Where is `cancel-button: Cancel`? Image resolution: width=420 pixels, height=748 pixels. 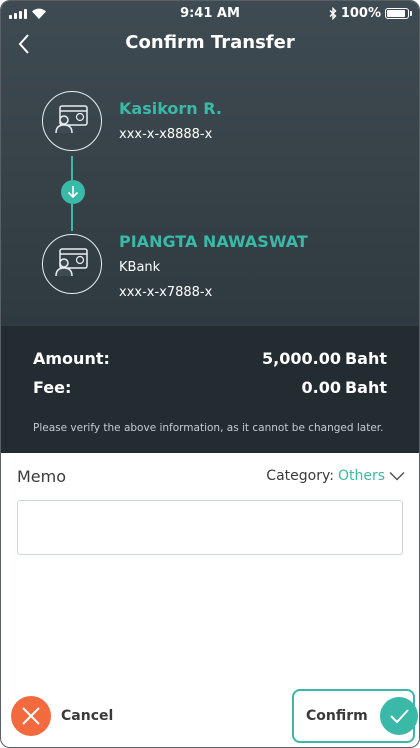
cancel-button: Cancel is located at coordinates (71, 716).